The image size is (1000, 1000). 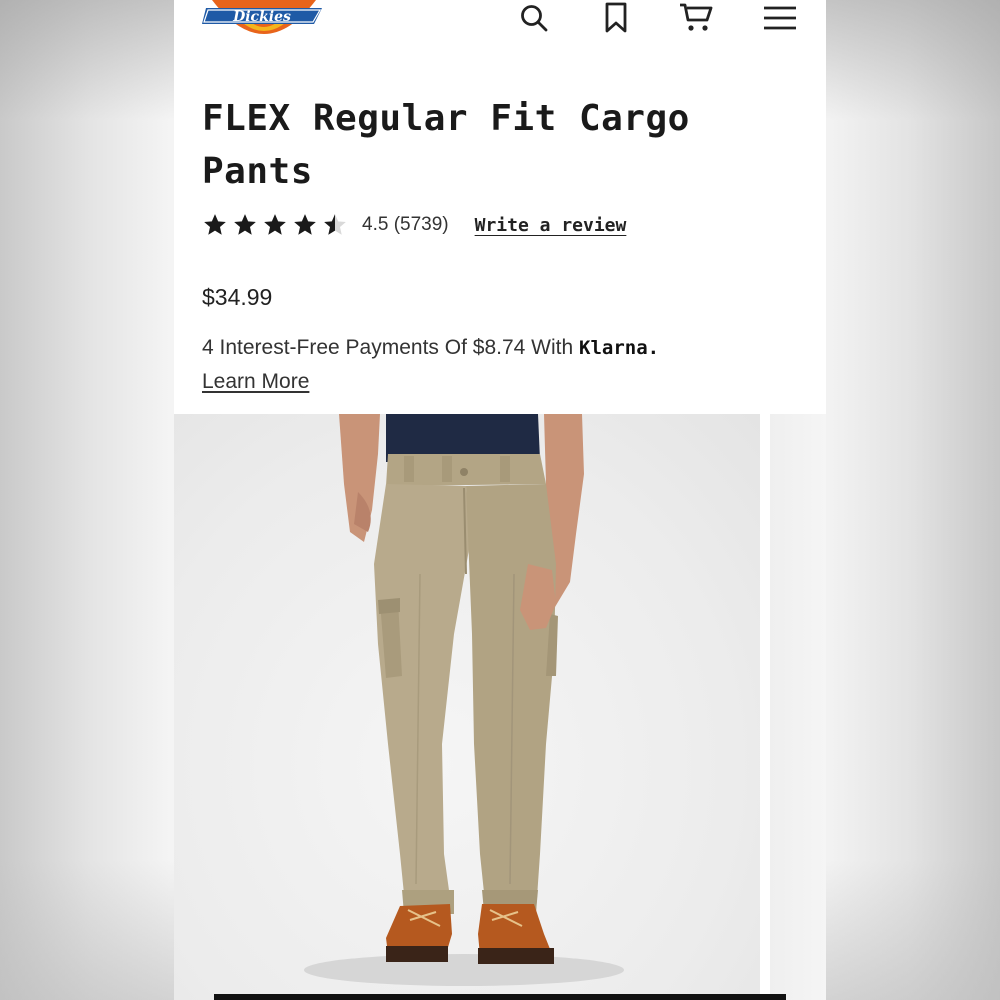 I want to click on learn-more-link: Learn More, so click(x=255, y=382).